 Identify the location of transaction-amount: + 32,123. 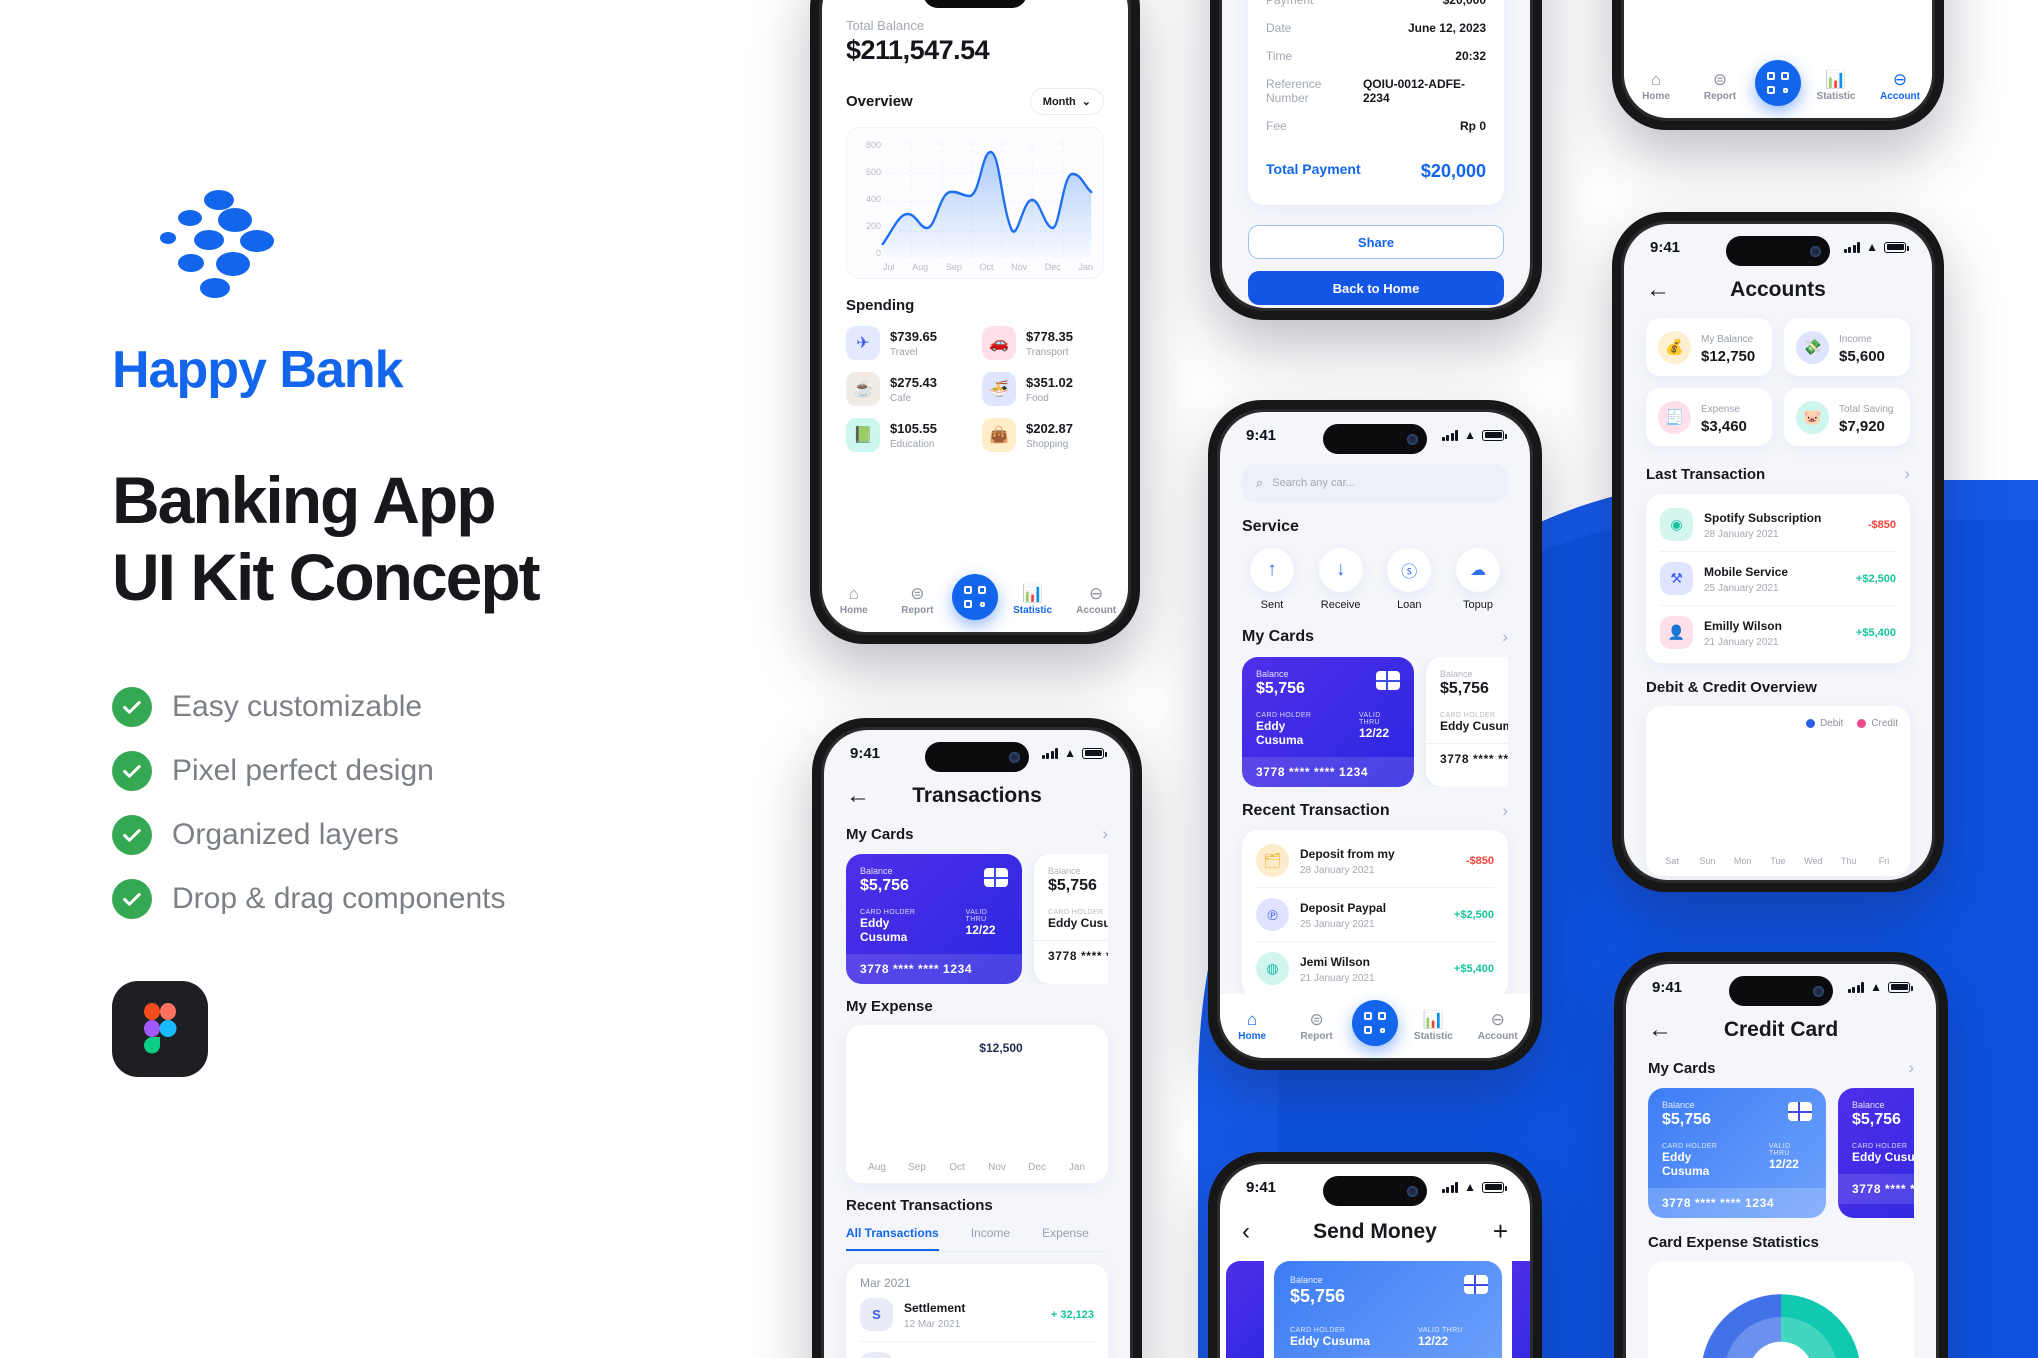
(1072, 1314).